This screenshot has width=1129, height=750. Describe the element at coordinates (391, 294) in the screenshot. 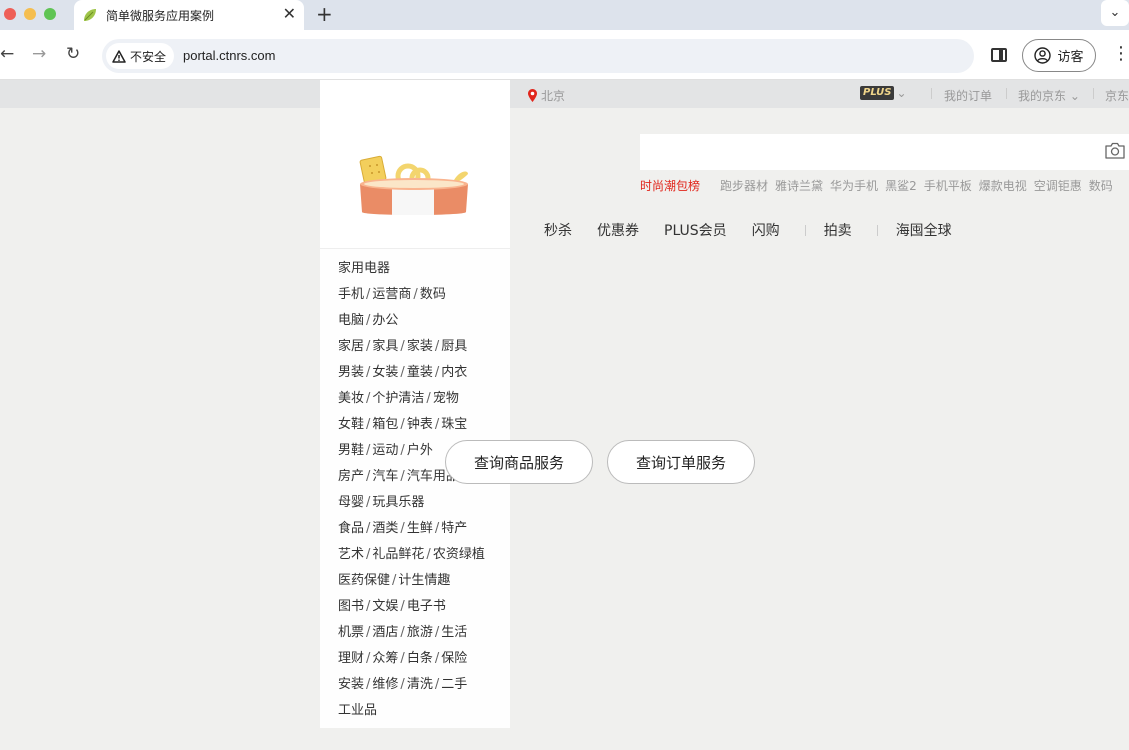

I see `category-link: 运营商` at that location.